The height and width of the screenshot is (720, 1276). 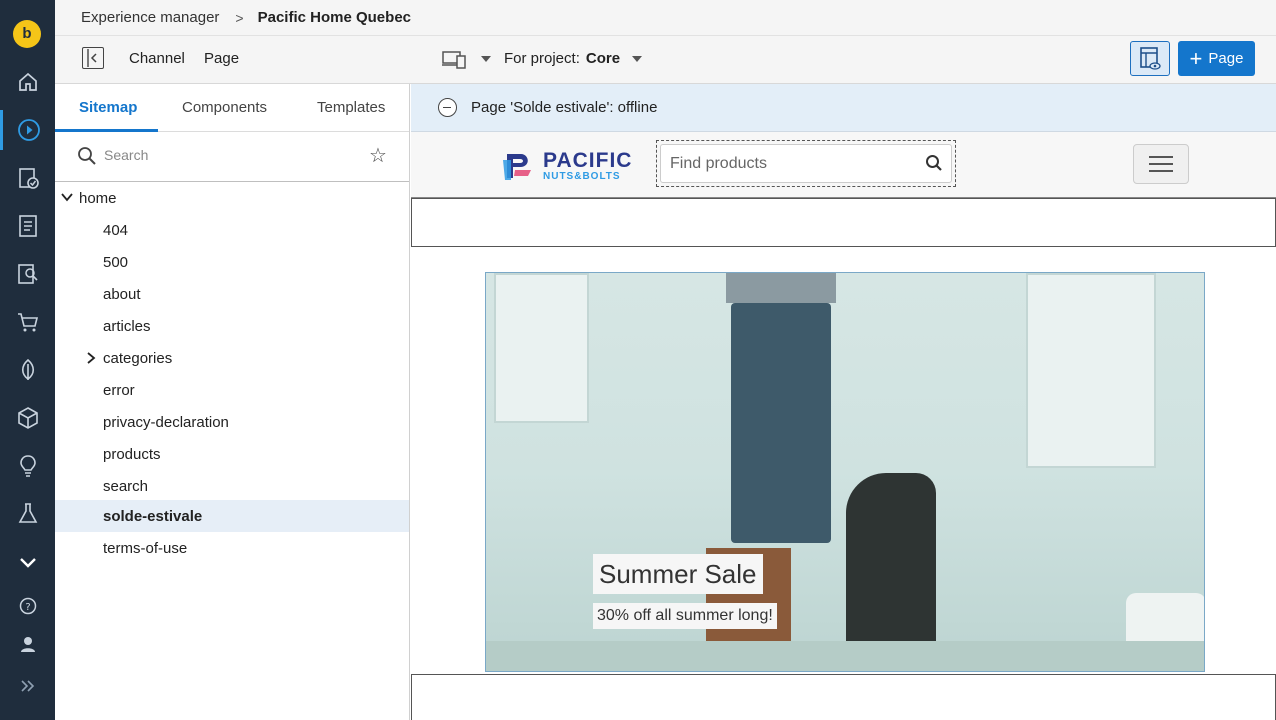 I want to click on star-icon: ☆, so click(x=378, y=155).